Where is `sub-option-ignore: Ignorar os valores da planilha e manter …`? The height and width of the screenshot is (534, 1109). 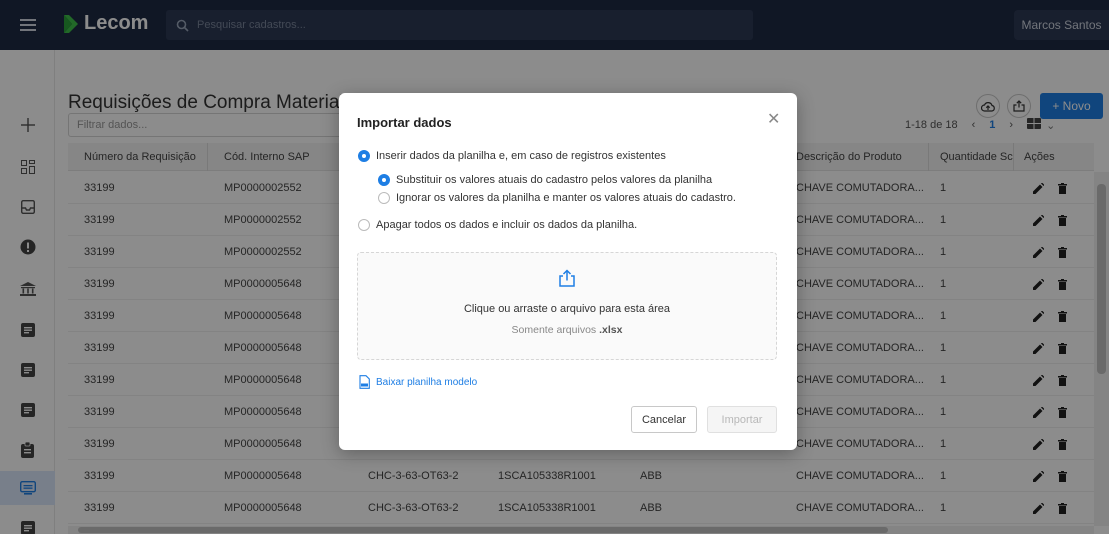 sub-option-ignore: Ignorar os valores da planilha e manter … is located at coordinates (557, 198).